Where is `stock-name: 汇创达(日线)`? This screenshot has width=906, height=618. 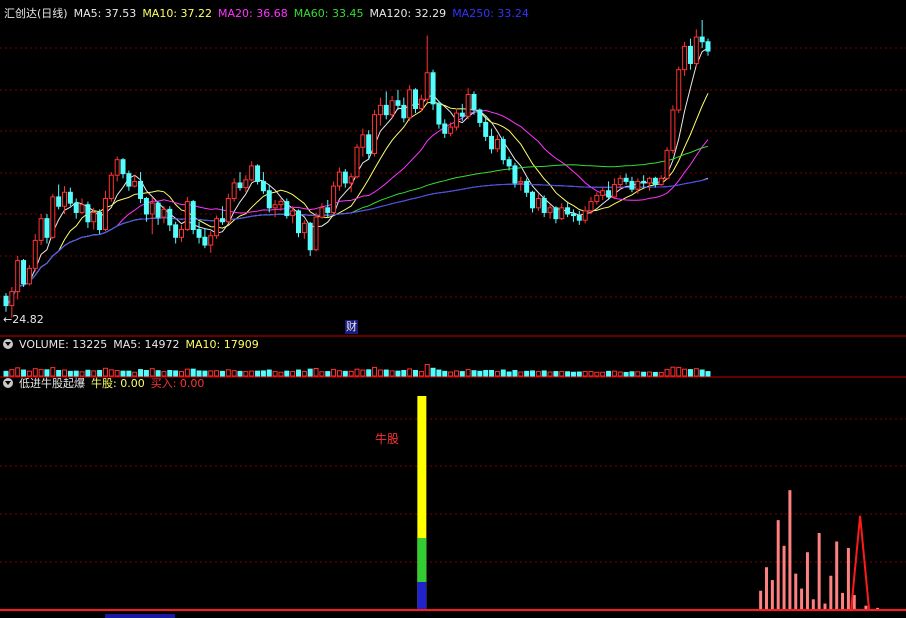
stock-name: 汇创达(日线) is located at coordinates (36, 13).